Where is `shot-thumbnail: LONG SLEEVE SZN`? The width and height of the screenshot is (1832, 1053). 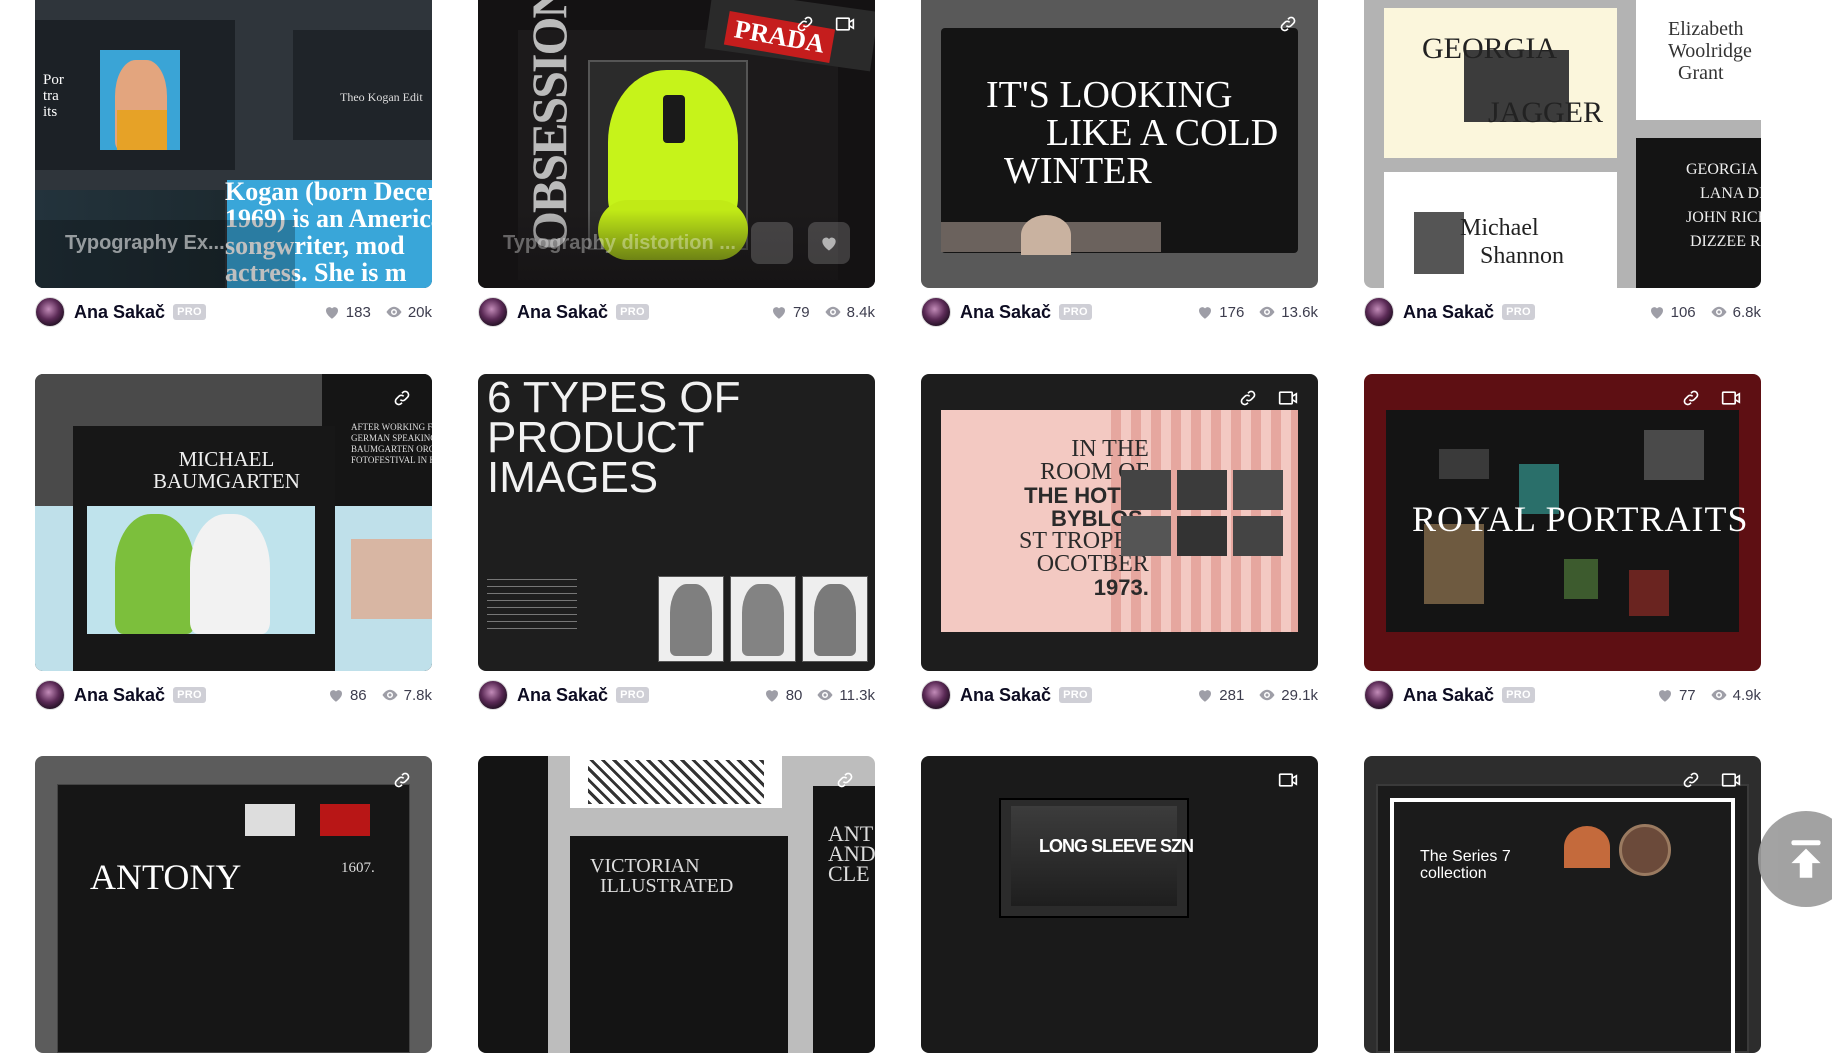
shot-thumbnail: LONG SLEEVE SZN is located at coordinates (1119, 904).